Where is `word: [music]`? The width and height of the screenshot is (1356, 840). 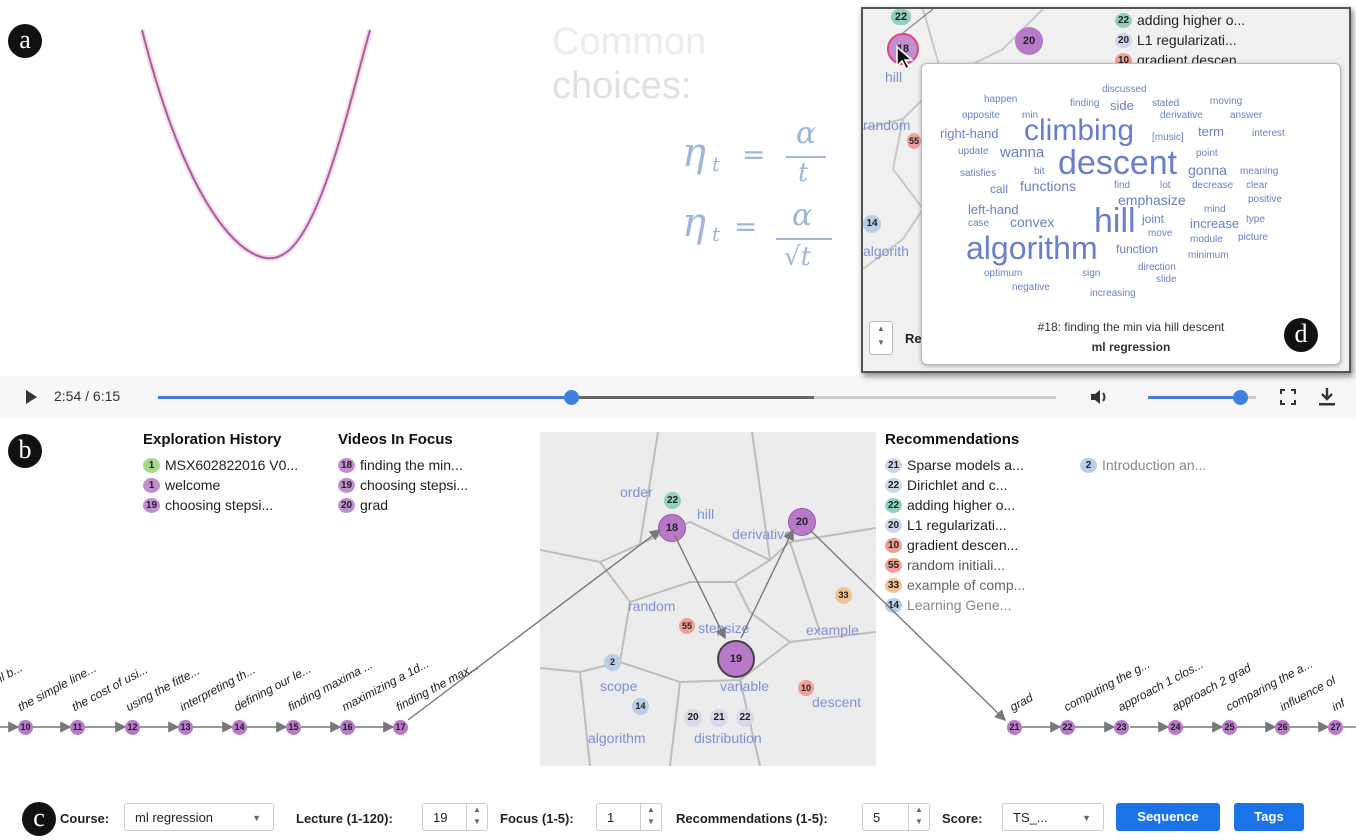 word: [music] is located at coordinates (1168, 137).